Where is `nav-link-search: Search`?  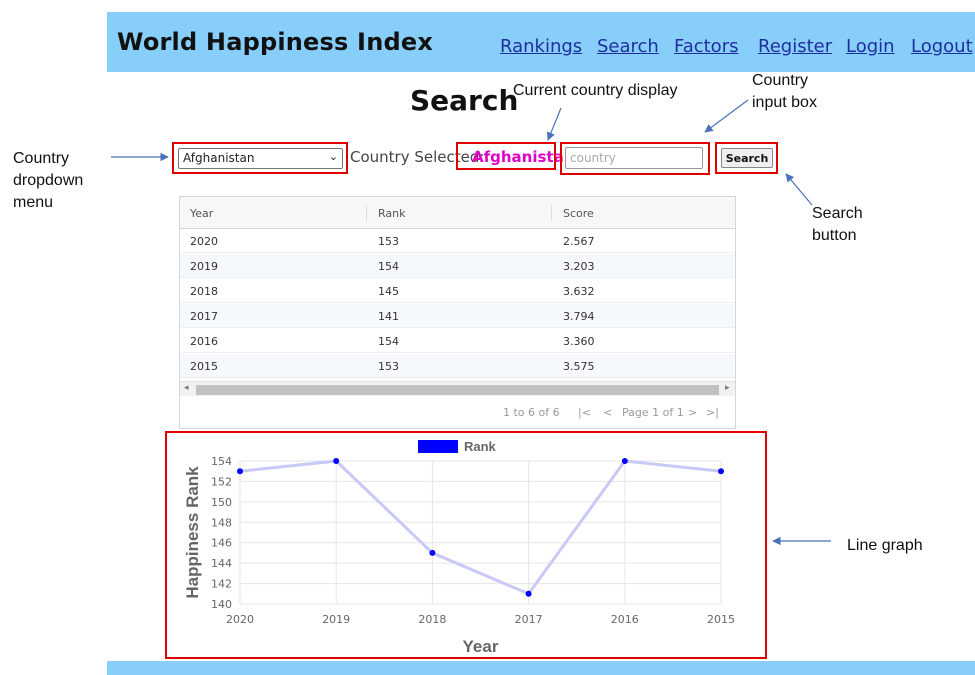
nav-link-search: Search is located at coordinates (628, 46).